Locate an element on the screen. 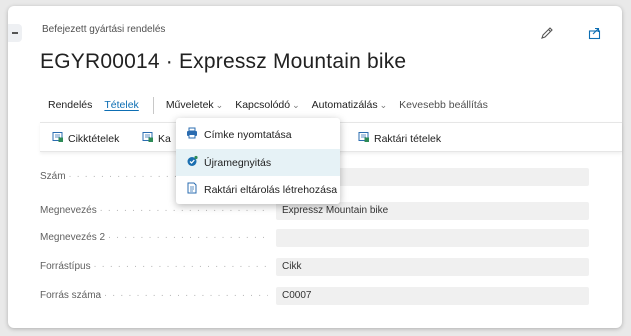  tab-kapcsolodo-label: Kapcsolódó is located at coordinates (263, 105).